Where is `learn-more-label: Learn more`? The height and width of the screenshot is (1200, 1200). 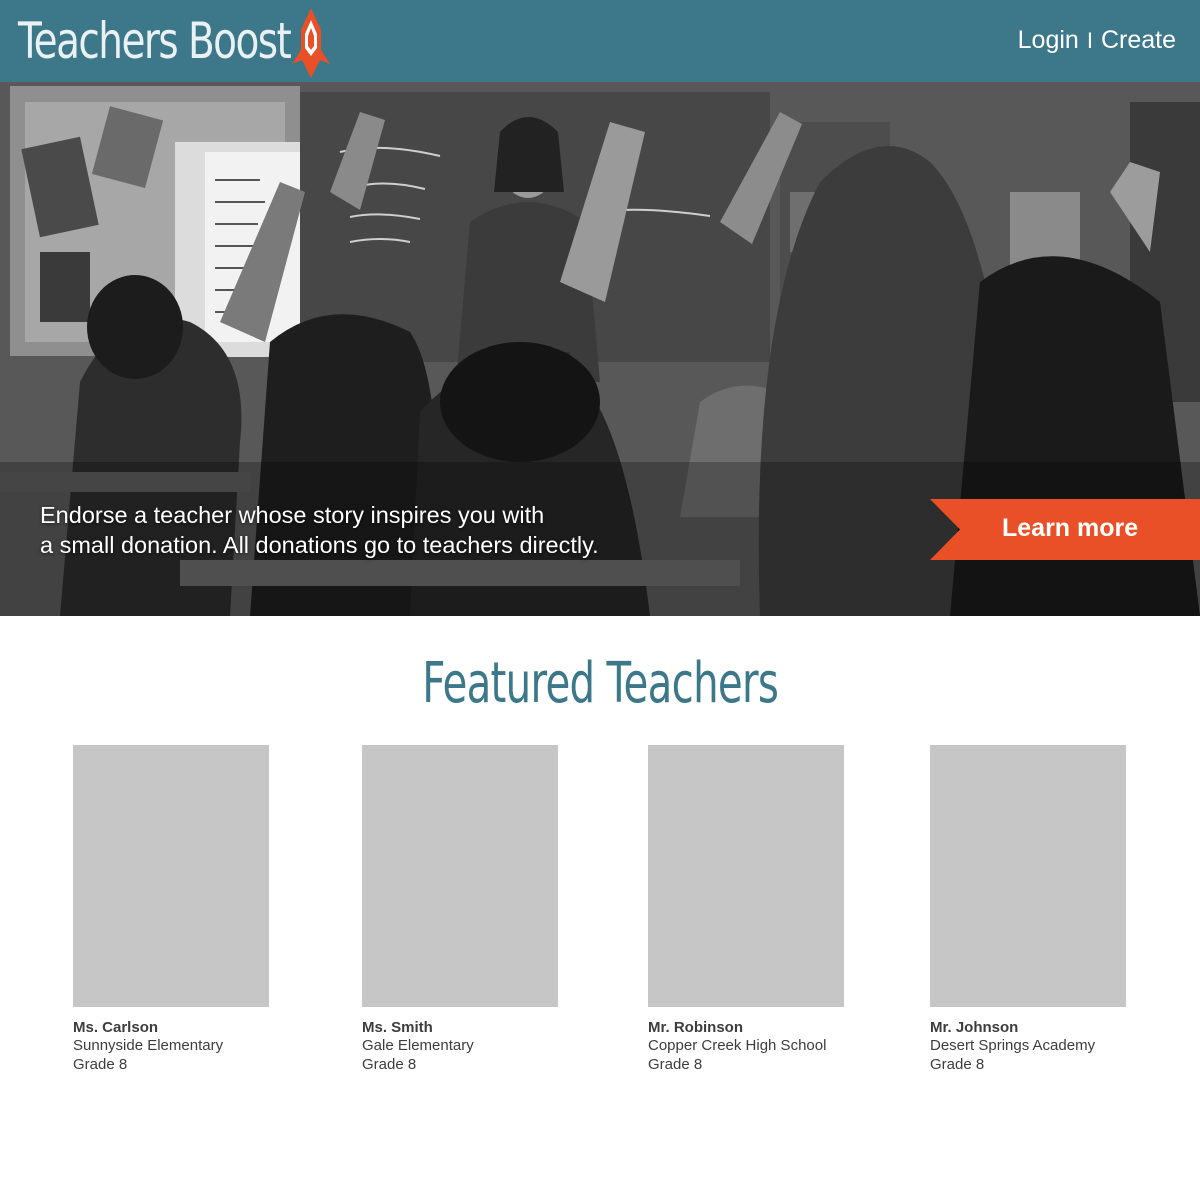 learn-more-label: Learn more is located at coordinates (1070, 528).